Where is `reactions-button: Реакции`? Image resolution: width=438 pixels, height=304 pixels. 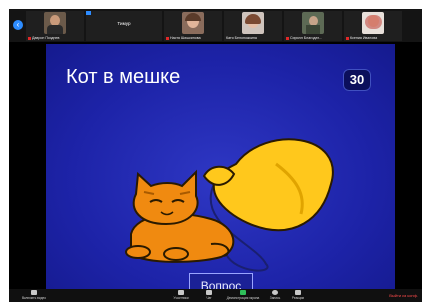
reactions-button: Реакции is located at coordinates (298, 295).